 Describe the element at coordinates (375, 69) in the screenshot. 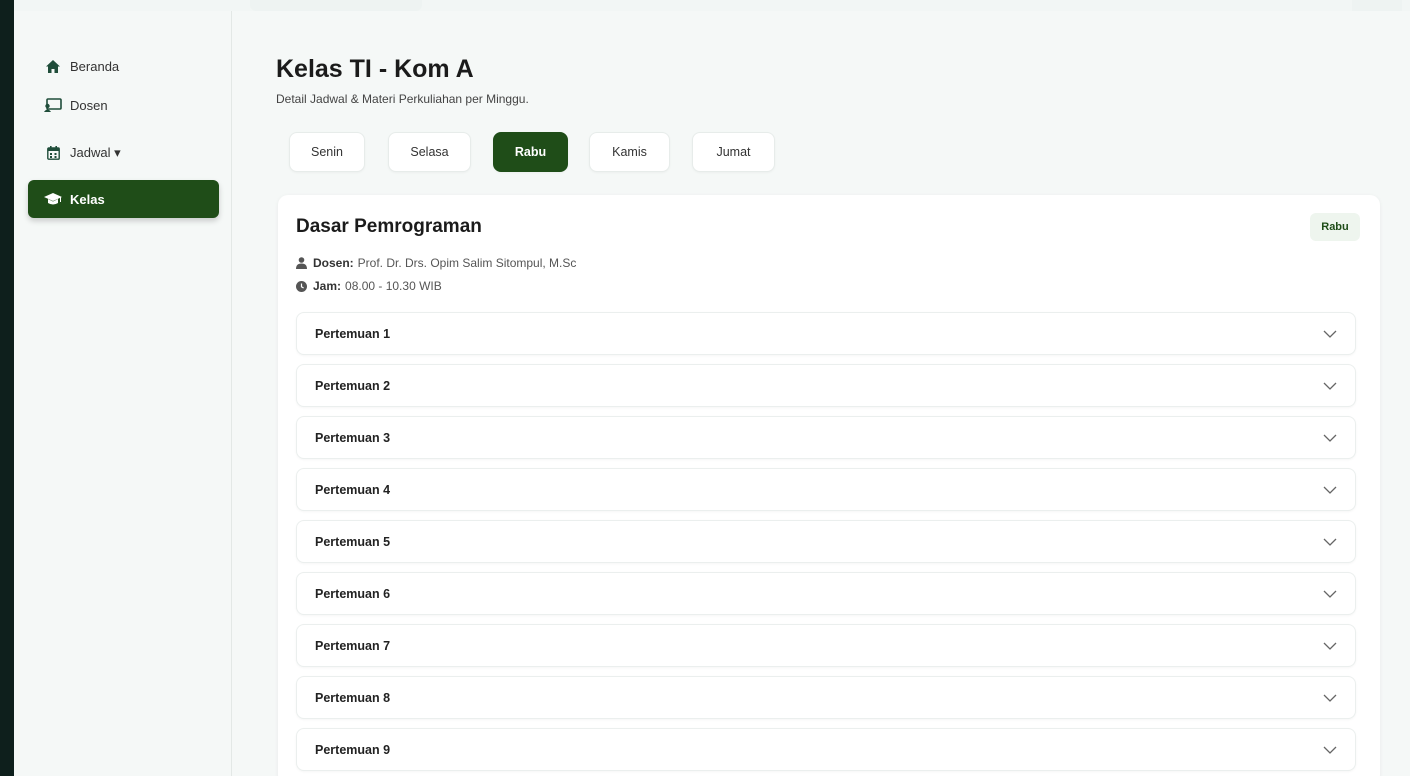

I see `page-title: Kelas TI - Kom A` at that location.